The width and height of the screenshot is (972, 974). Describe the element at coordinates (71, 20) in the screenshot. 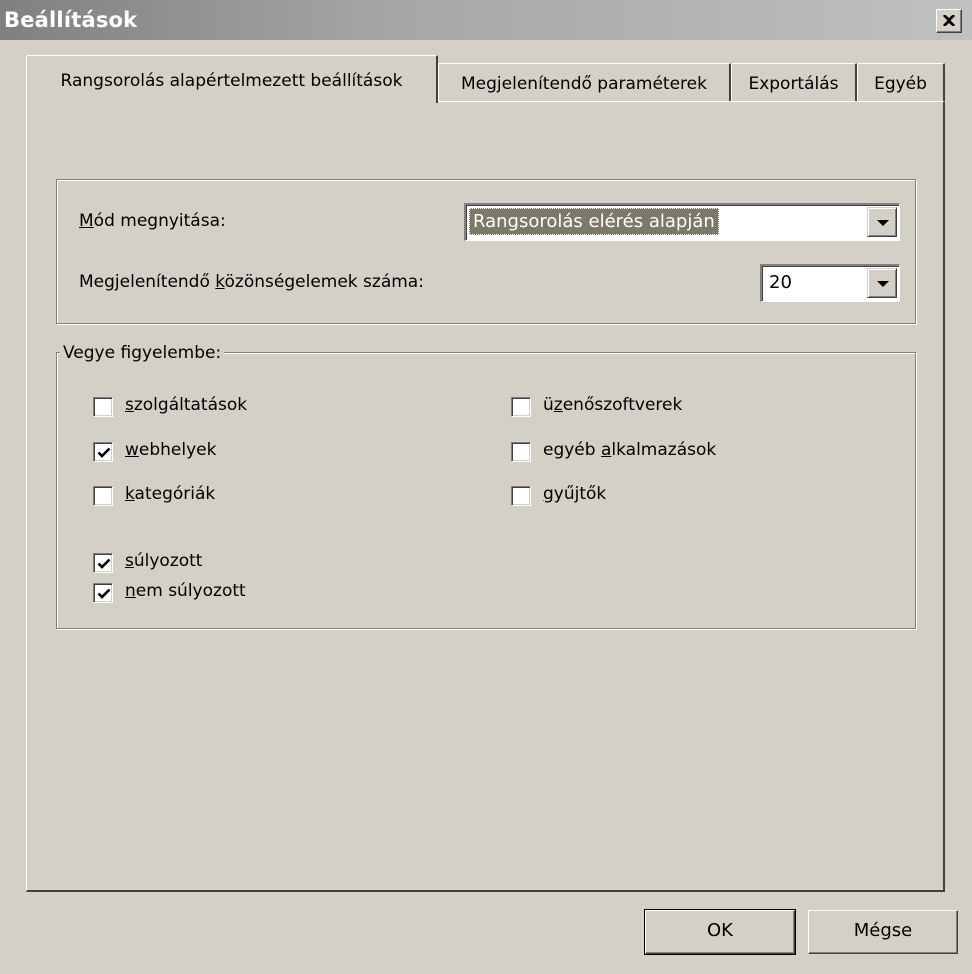

I see `window-title: Beállítások` at that location.